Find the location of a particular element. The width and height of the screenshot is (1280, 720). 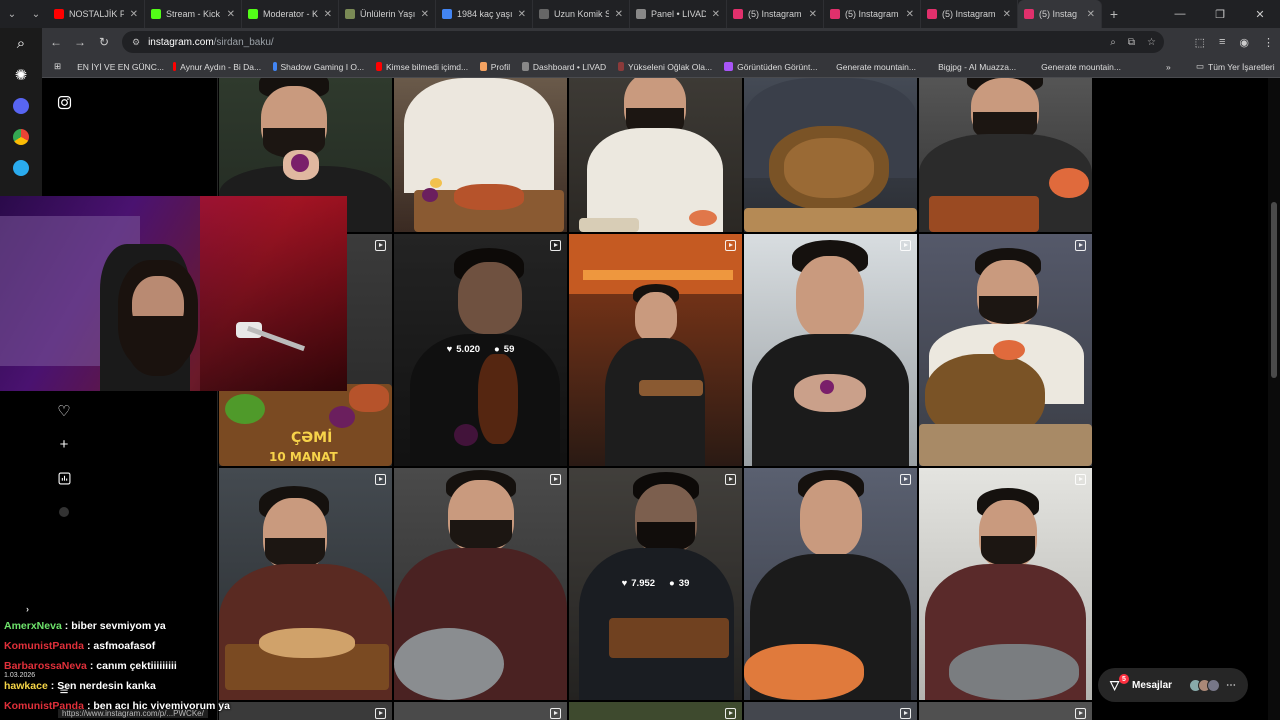

notifications-heart-icon: ♡ is located at coordinates (64, 411).